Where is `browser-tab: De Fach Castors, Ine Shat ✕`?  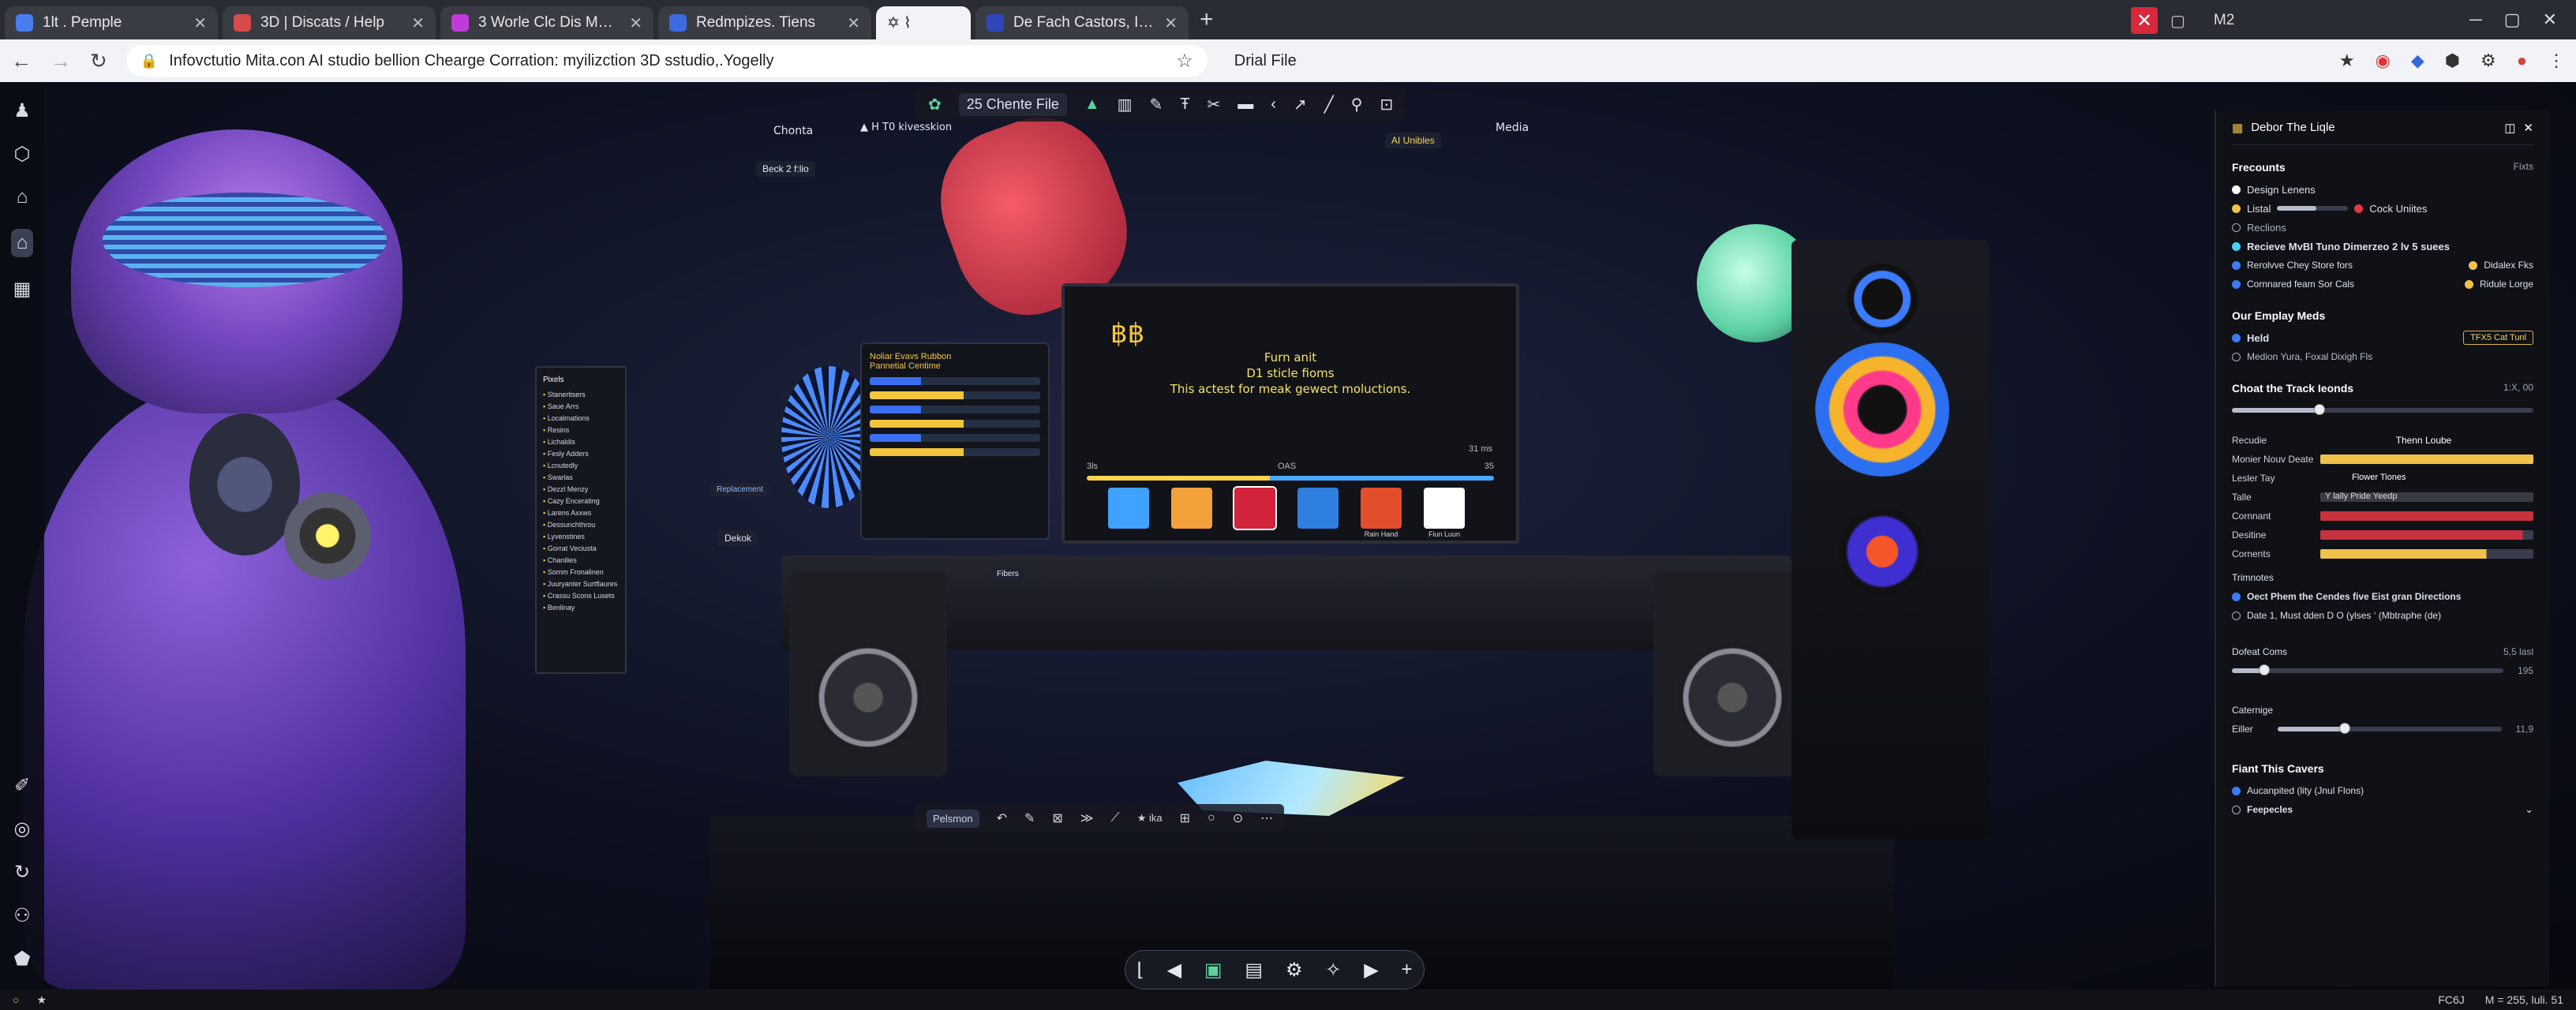 browser-tab: De Fach Castors, Ine Shat ✕ is located at coordinates (1082, 22).